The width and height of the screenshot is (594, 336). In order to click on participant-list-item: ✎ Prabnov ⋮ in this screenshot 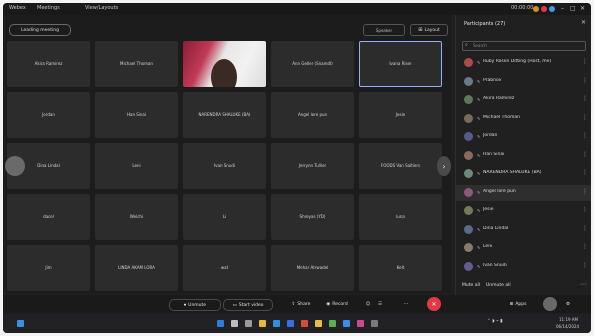, I will do `click(523, 82)`.